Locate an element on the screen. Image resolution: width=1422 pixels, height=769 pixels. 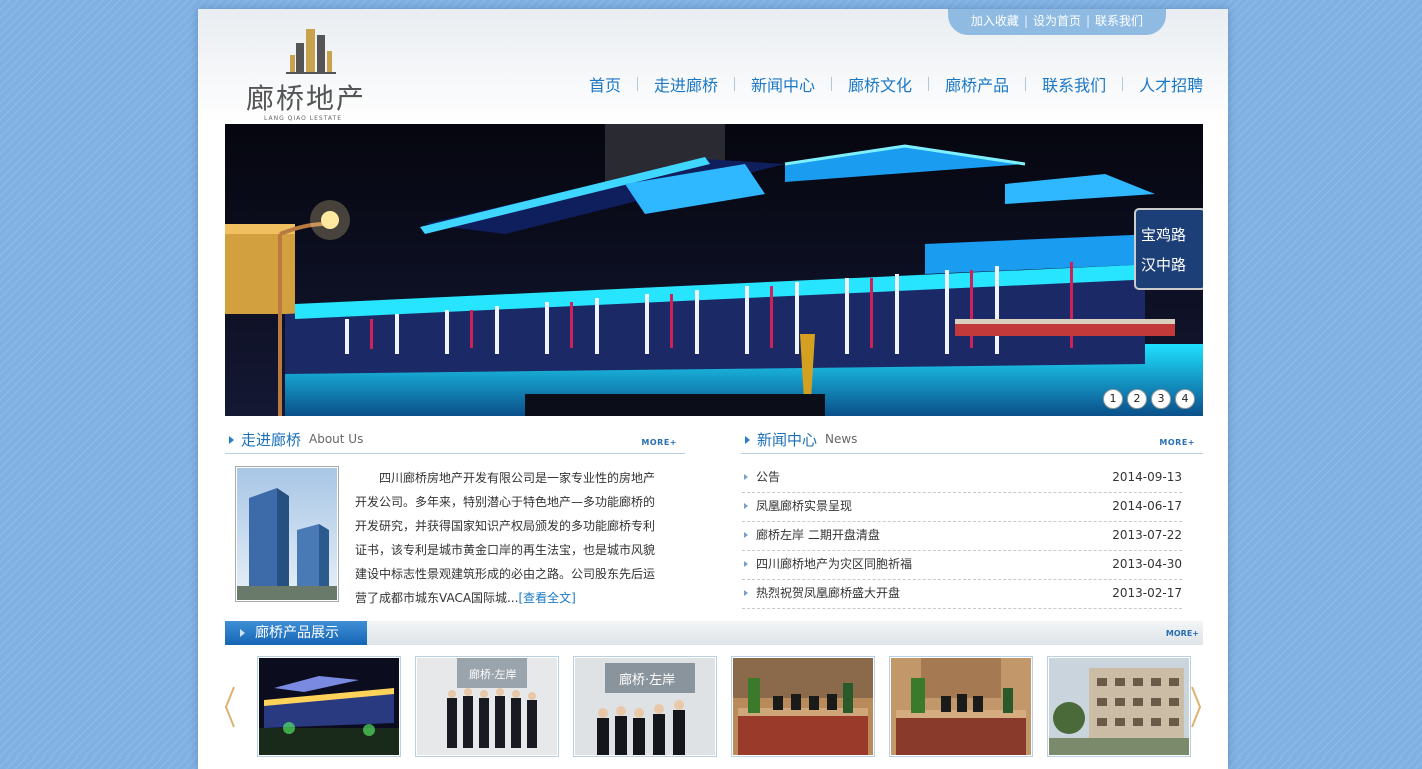
about-section-header: 走进廊桥 About Us MORE+ is located at coordinates (455, 441).